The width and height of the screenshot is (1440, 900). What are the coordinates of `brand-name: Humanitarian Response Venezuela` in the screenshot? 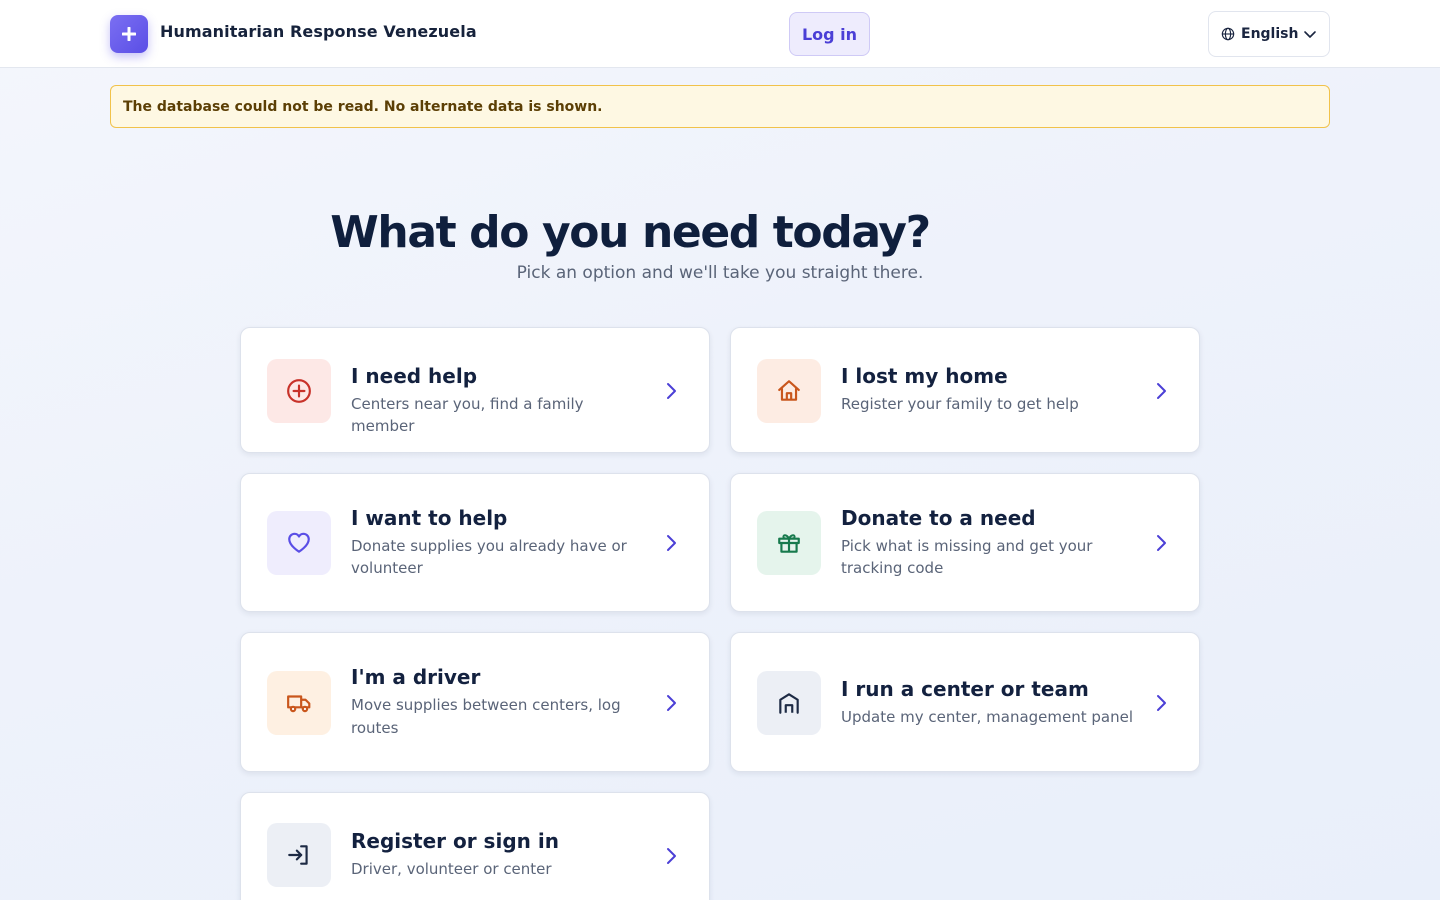 It's located at (318, 31).